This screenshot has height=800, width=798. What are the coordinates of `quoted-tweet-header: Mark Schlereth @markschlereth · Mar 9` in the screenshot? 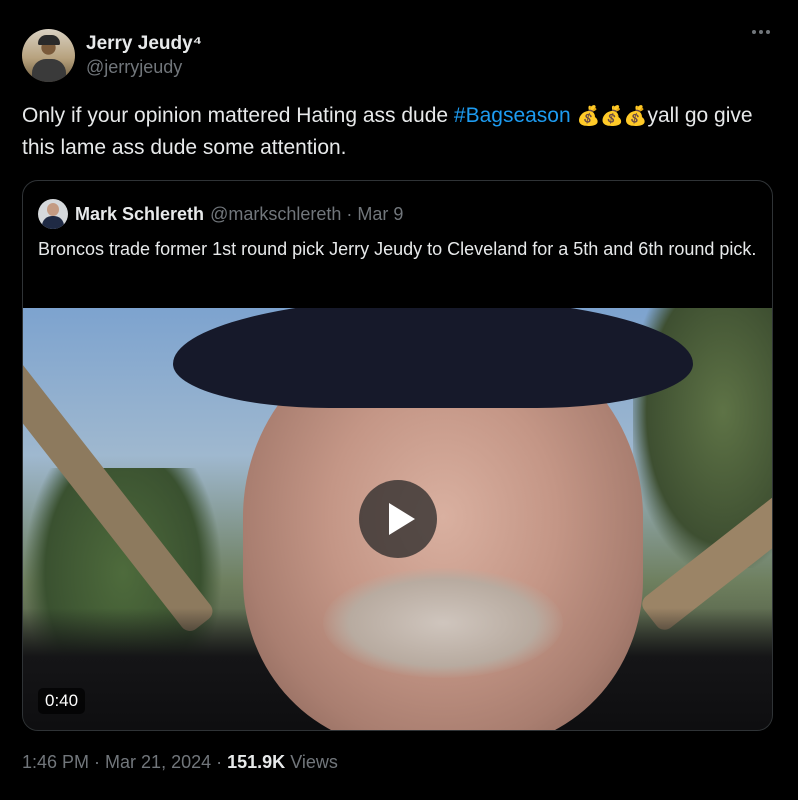 It's located at (220, 214).